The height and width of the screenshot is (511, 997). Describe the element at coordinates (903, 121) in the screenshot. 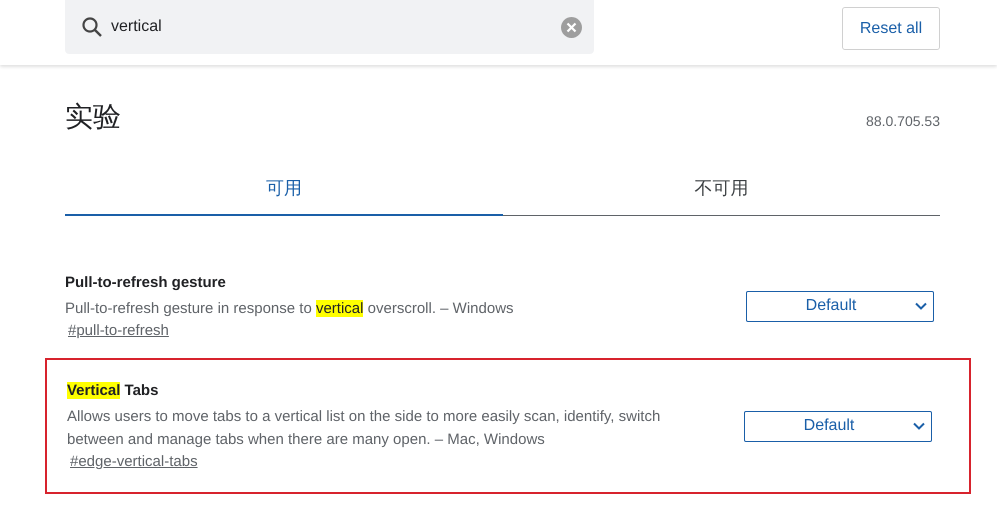

I see `version-text: 88.0.705.53` at that location.